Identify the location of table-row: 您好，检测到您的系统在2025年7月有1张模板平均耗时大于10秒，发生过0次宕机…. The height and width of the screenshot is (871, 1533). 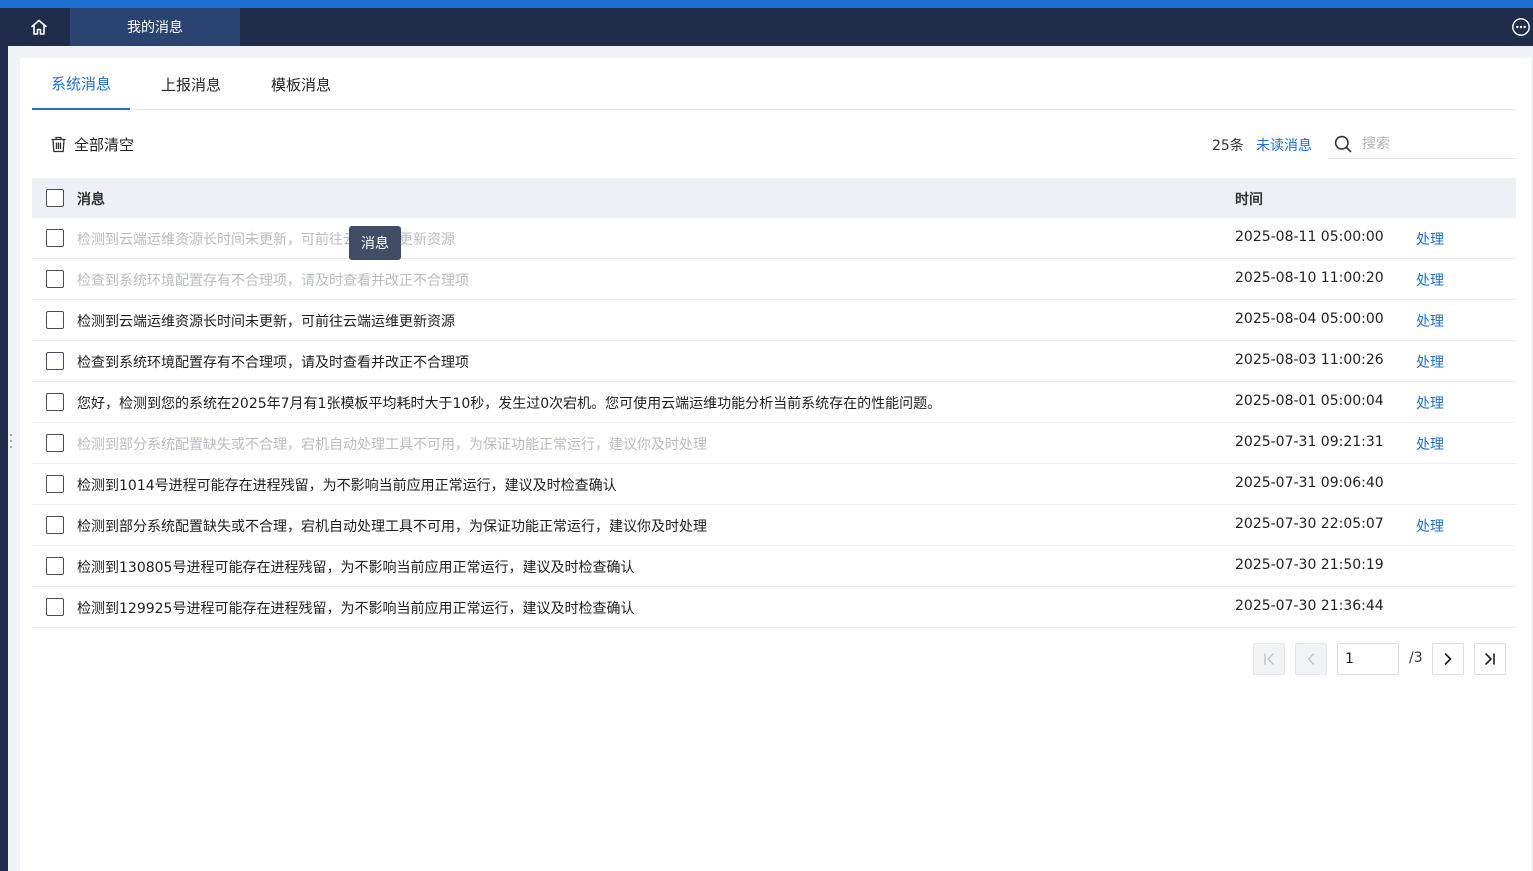
(774, 402).